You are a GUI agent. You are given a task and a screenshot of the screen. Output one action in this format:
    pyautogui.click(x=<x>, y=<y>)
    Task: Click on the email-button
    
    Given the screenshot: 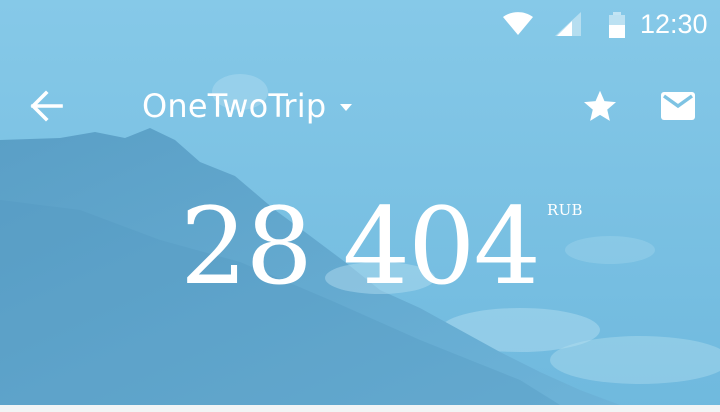 What is the action you would take?
    pyautogui.click(x=678, y=106)
    